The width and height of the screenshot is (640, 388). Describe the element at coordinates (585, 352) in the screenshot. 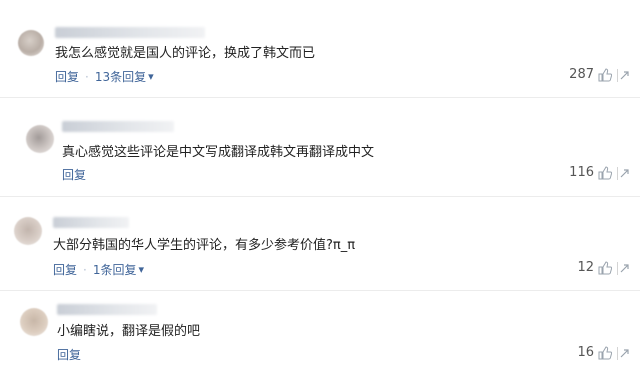

I see `like-count: 16` at that location.